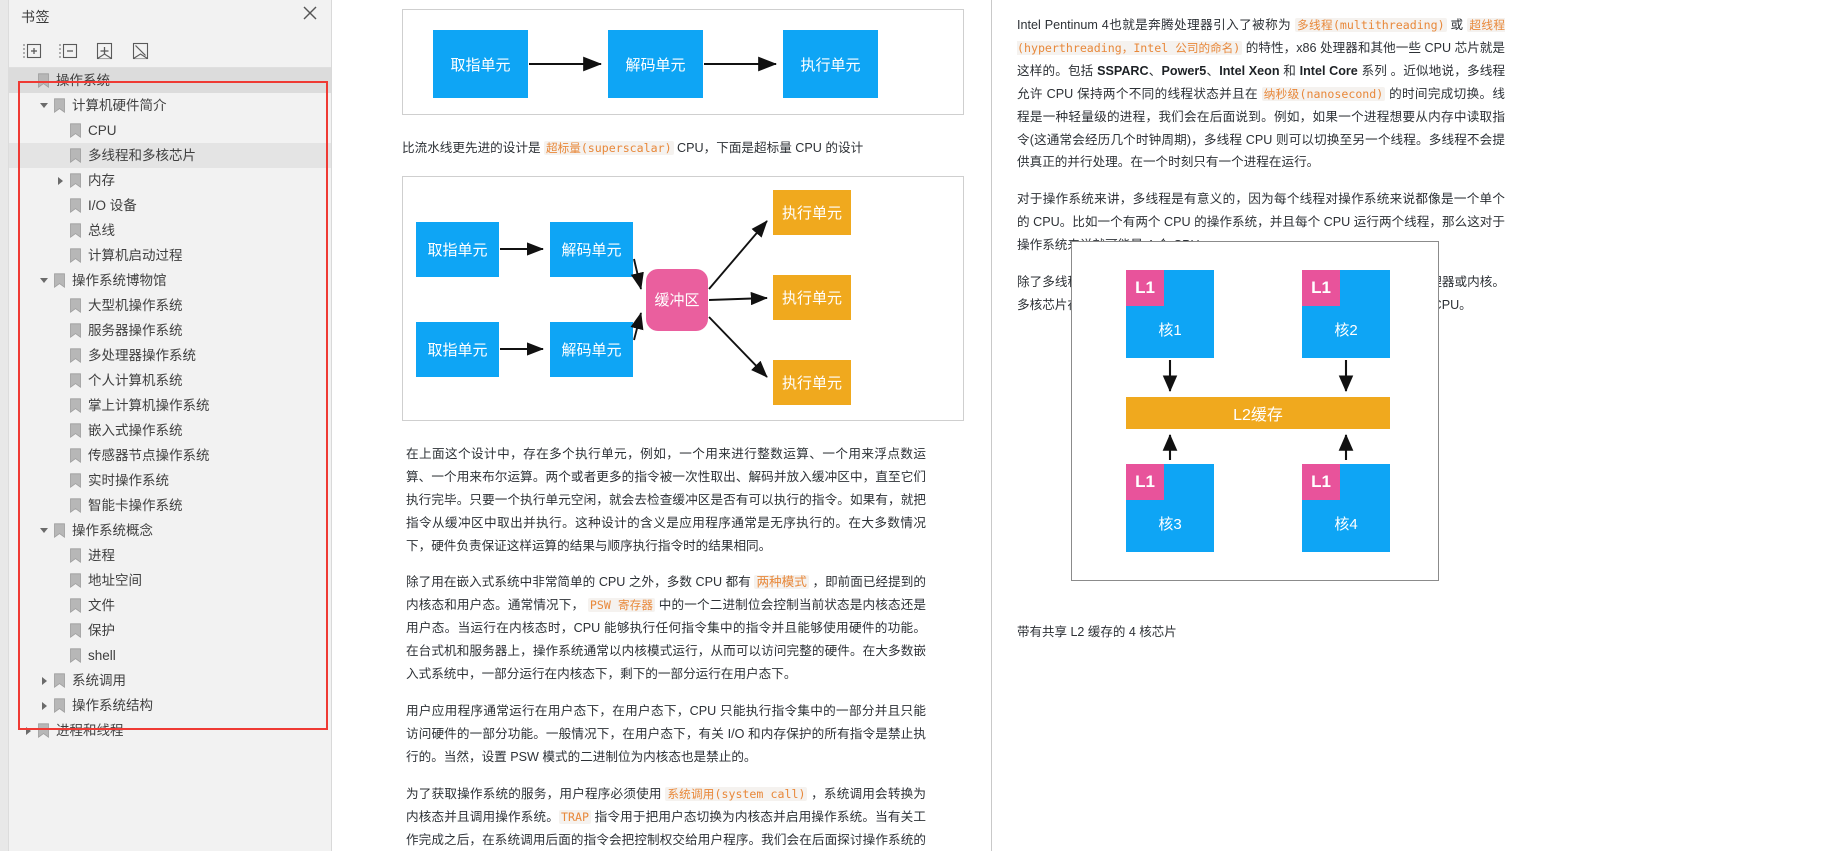 The width and height of the screenshot is (1830, 851). I want to click on bookmark-item-13: 掌上计算机操作系统, so click(170, 405).